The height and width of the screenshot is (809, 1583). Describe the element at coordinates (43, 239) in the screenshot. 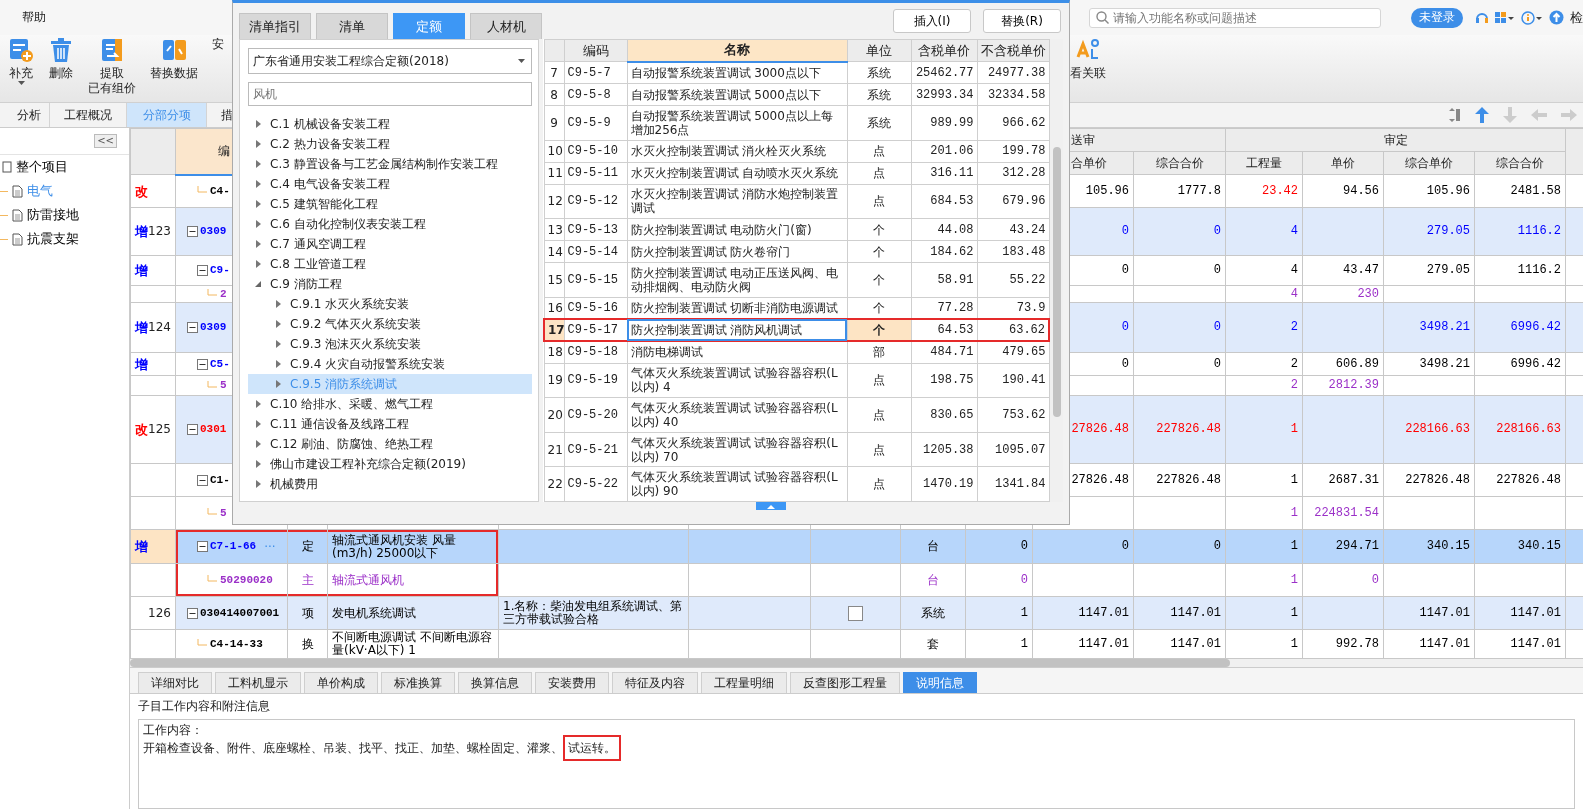

I see `tree-item: 抗震支架` at that location.